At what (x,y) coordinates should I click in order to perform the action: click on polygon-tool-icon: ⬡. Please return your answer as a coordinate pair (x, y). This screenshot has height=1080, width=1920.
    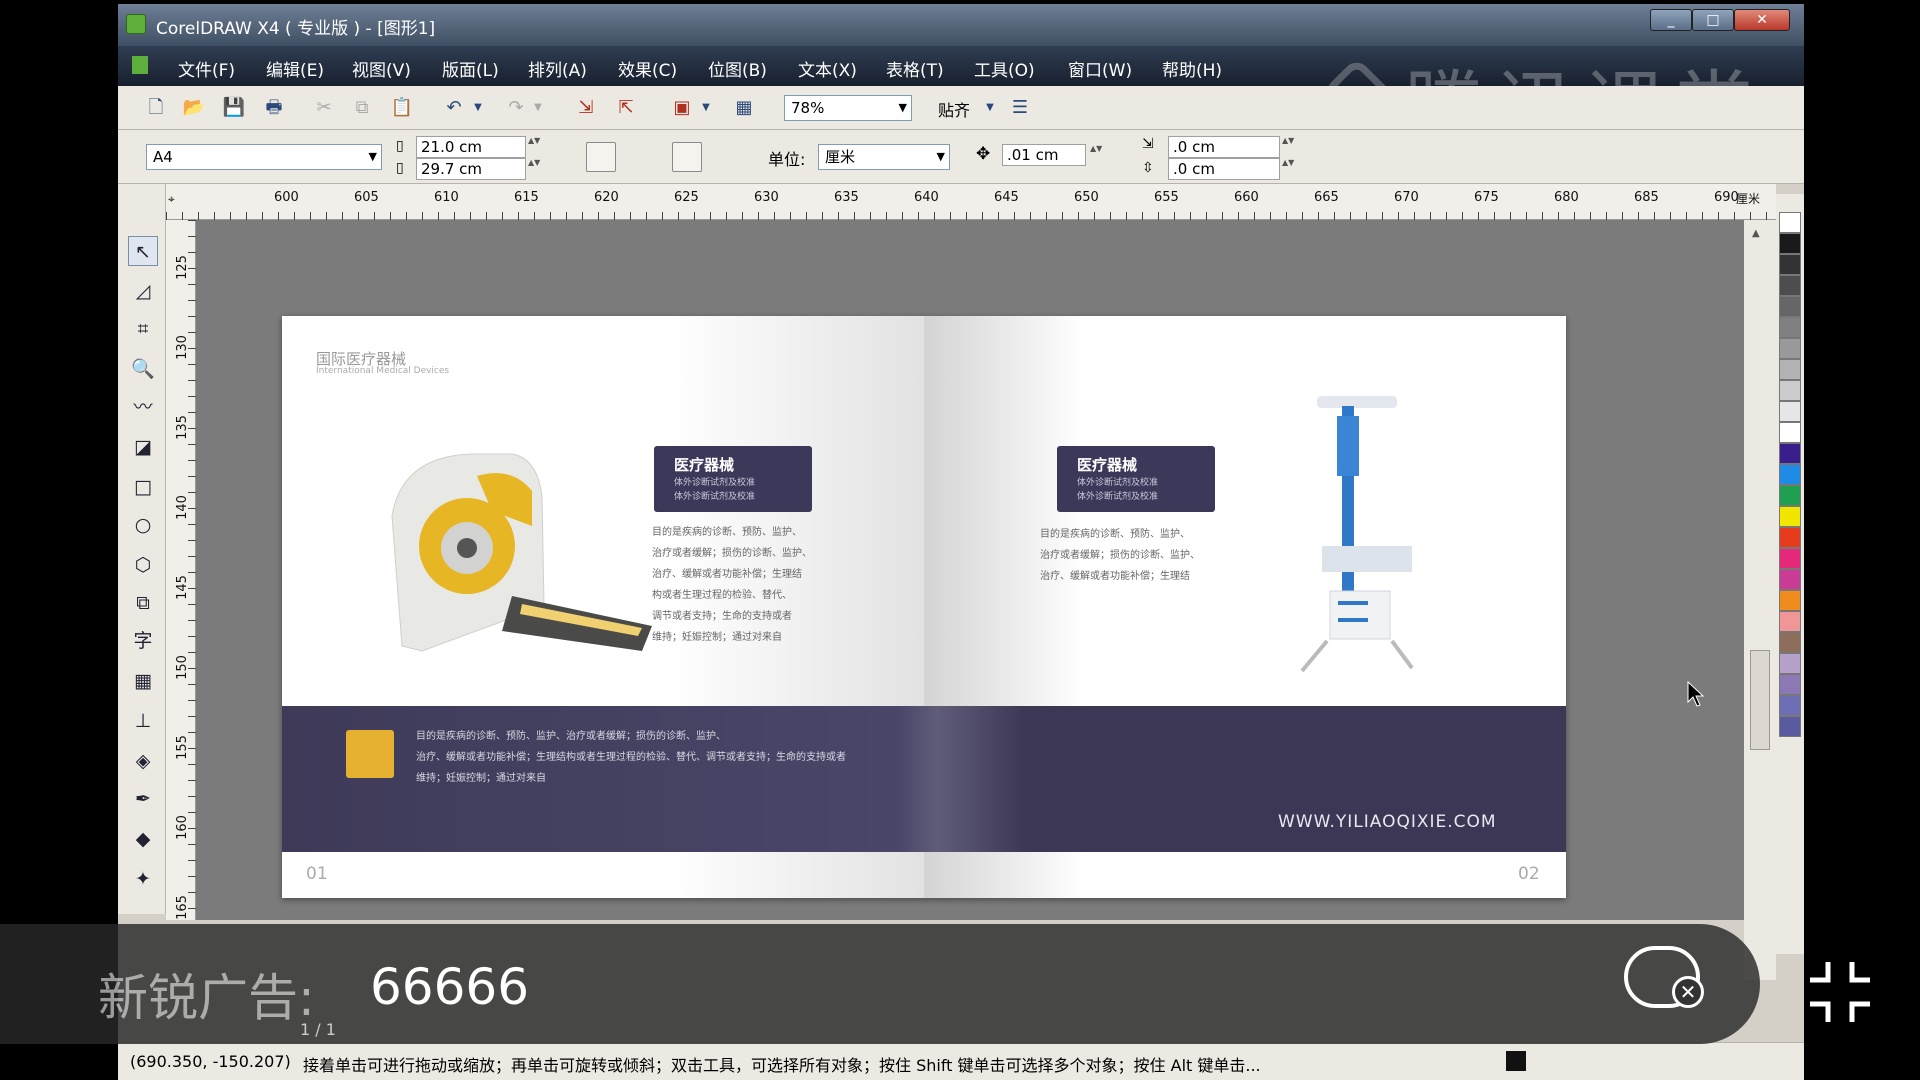
    Looking at the image, I should click on (143, 565).